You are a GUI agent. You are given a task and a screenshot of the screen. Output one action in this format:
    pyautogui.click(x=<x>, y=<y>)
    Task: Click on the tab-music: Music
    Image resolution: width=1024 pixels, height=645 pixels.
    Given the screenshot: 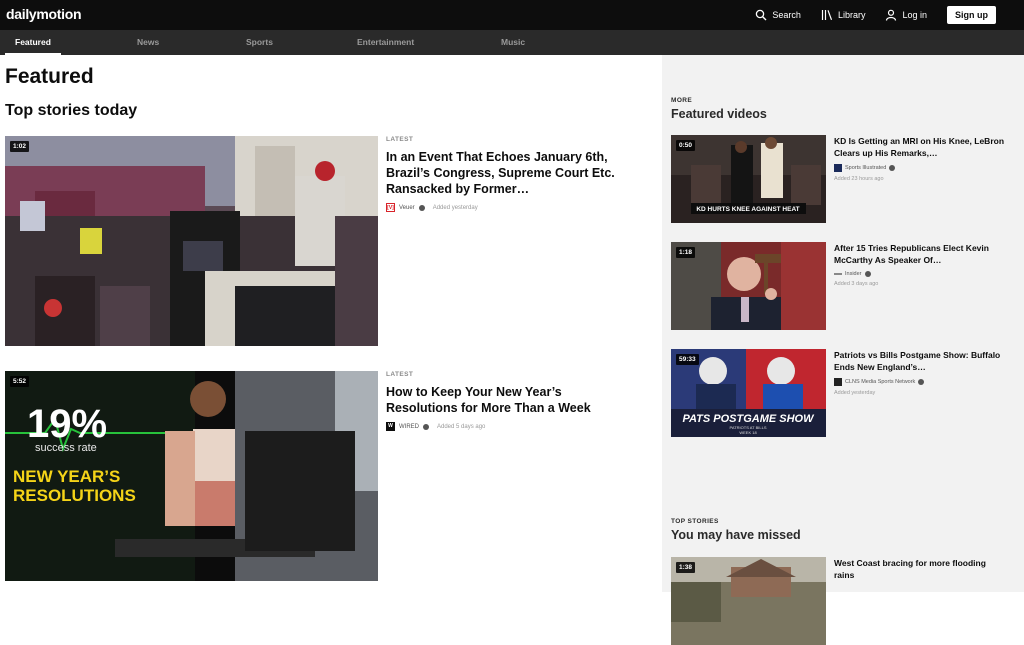 What is the action you would take?
    pyautogui.click(x=513, y=42)
    